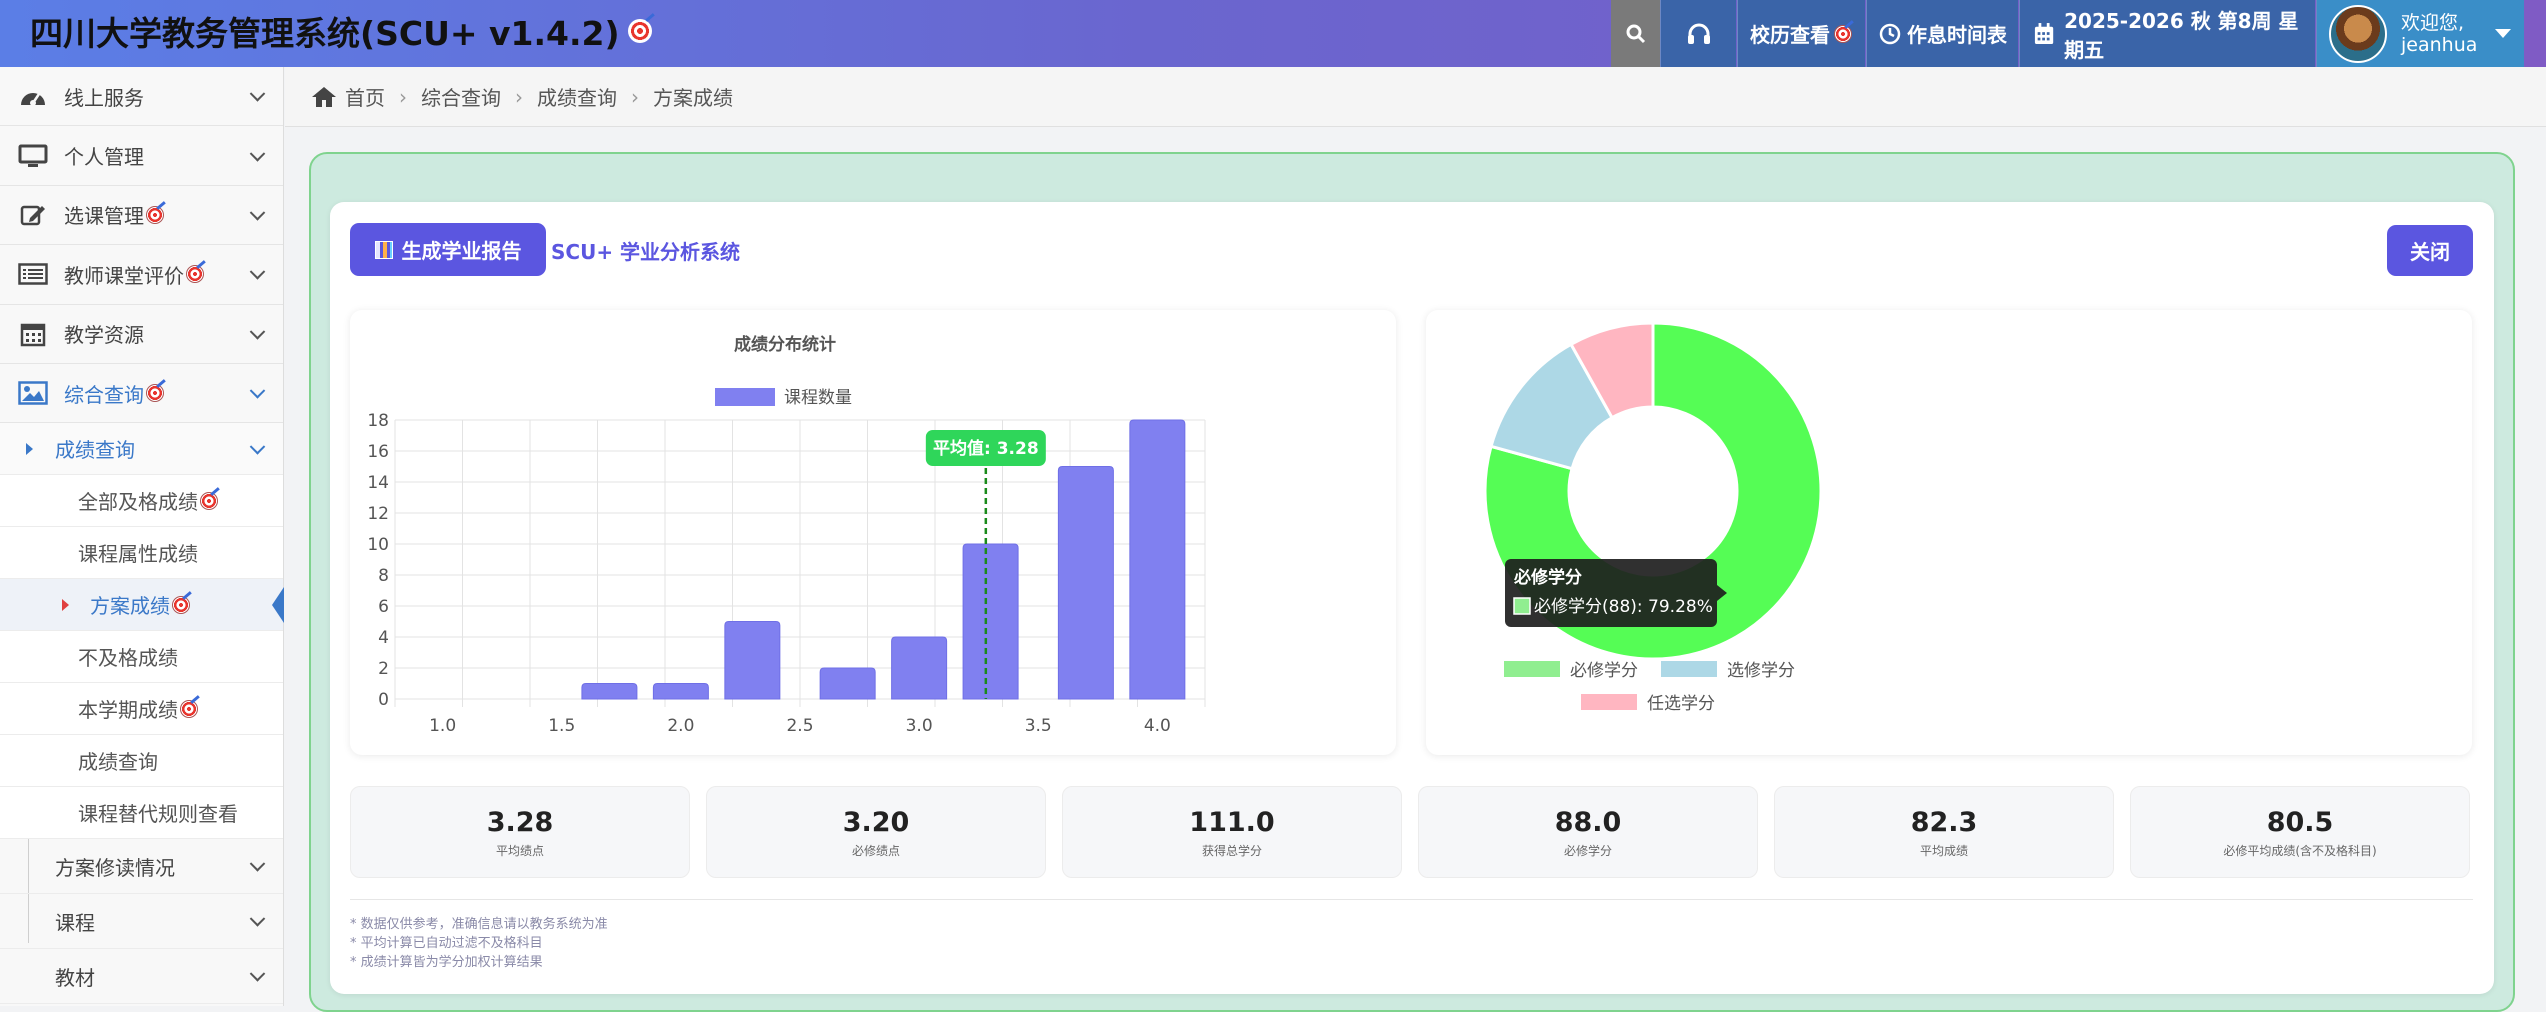  What do you see at coordinates (141, 977) in the screenshot?
I see `submenu-textbooks: 教材` at bounding box center [141, 977].